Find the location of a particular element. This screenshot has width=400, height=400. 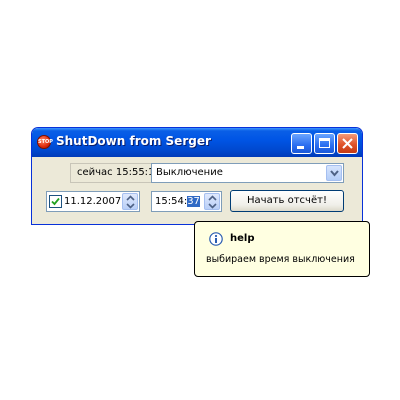

date-picker: 11.12.2007 is located at coordinates (93, 201).